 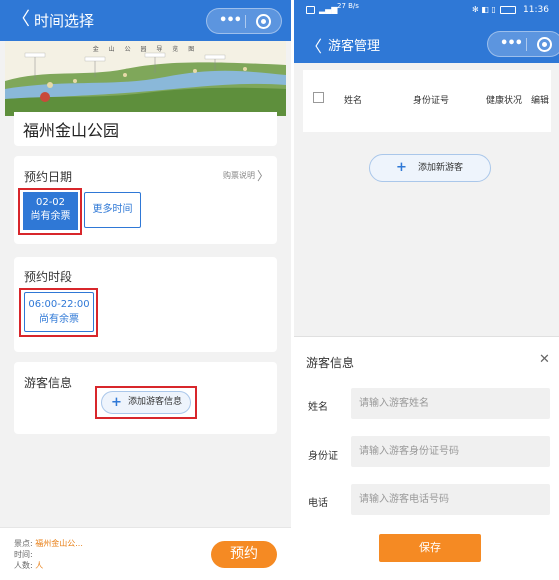 I want to click on phone-label: 电话, so click(x=318, y=503).